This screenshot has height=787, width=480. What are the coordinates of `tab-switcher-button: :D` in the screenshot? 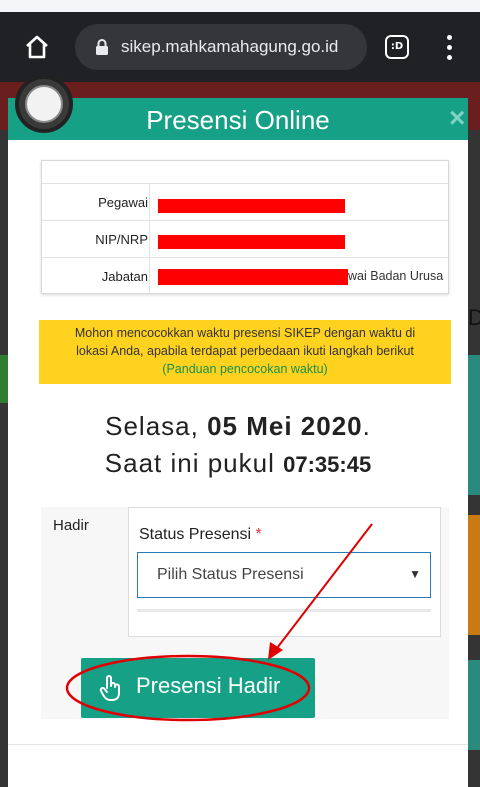 It's located at (397, 47).